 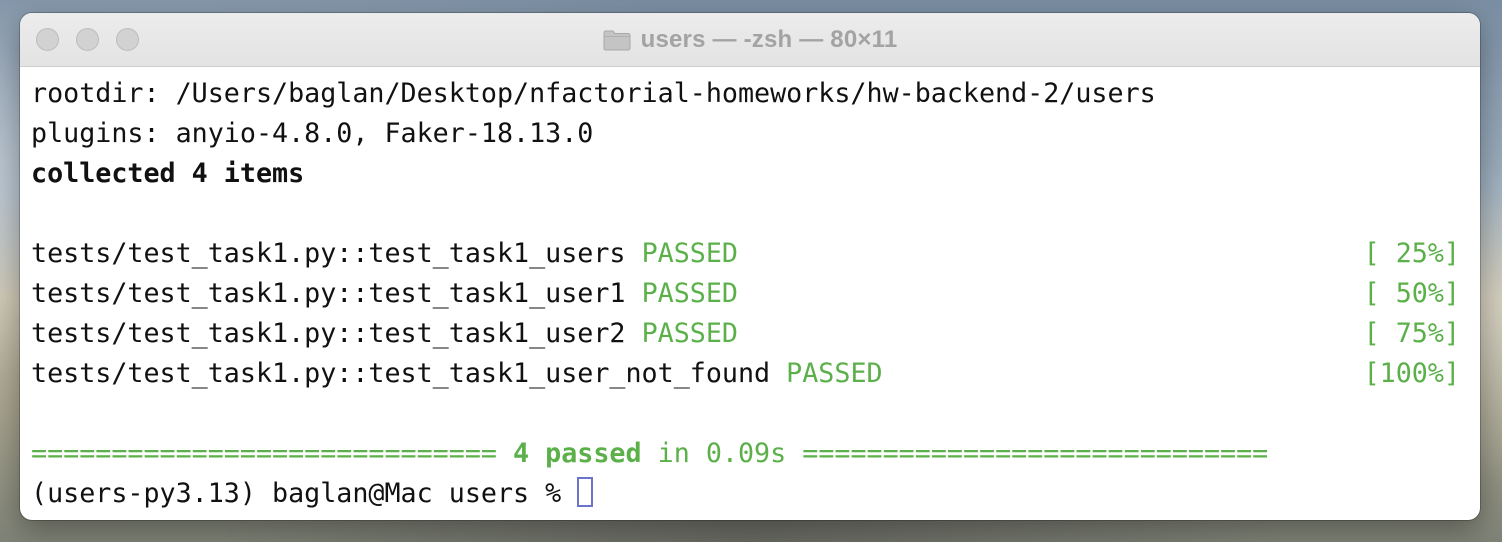 What do you see at coordinates (577, 453) in the screenshot?
I see `summary-passed-count: 4 passed` at bounding box center [577, 453].